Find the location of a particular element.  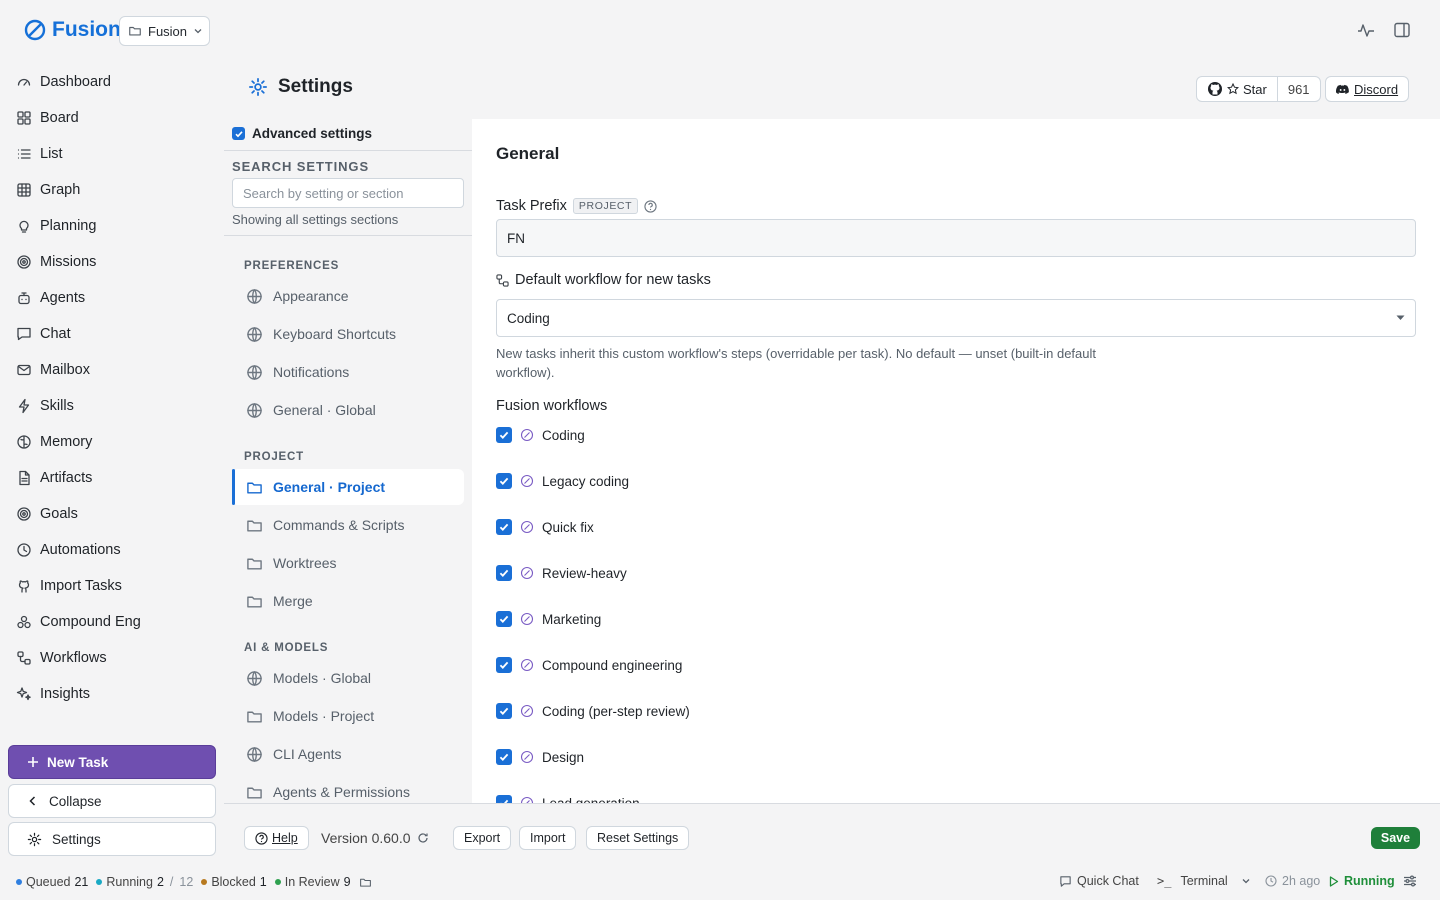

workflow-selected-value: Coding is located at coordinates (528, 318).